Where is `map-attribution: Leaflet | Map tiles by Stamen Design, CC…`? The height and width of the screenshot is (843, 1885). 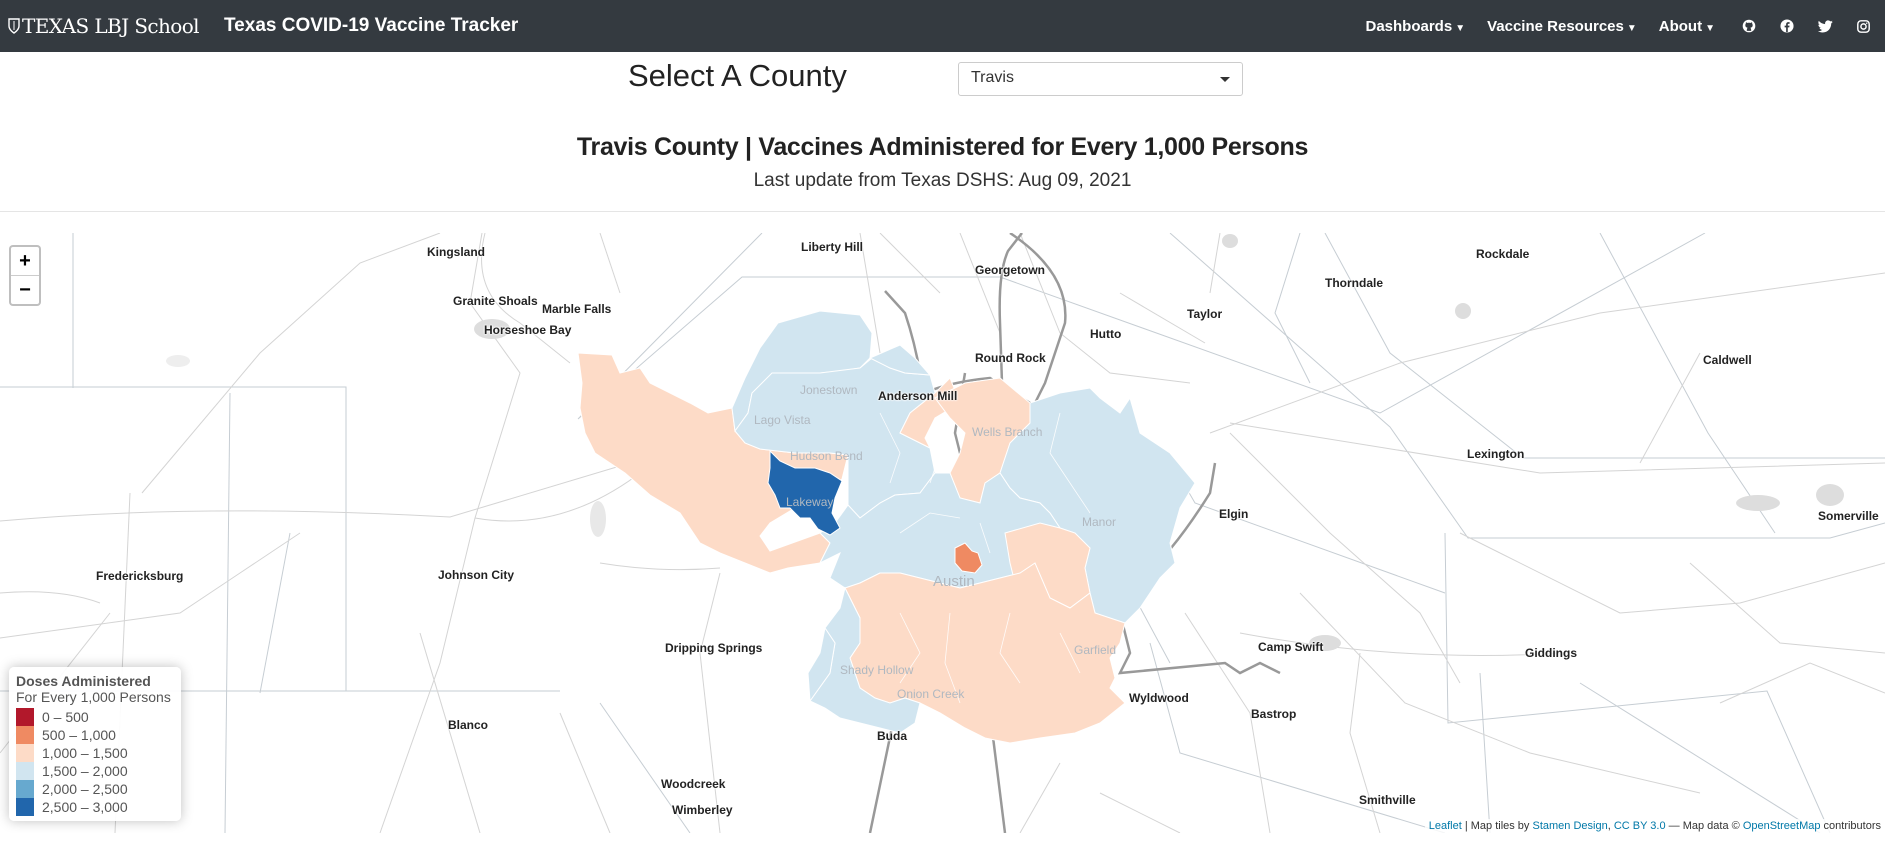 map-attribution: Leaflet | Map tiles by Stamen Design, CC… is located at coordinates (1654, 826).